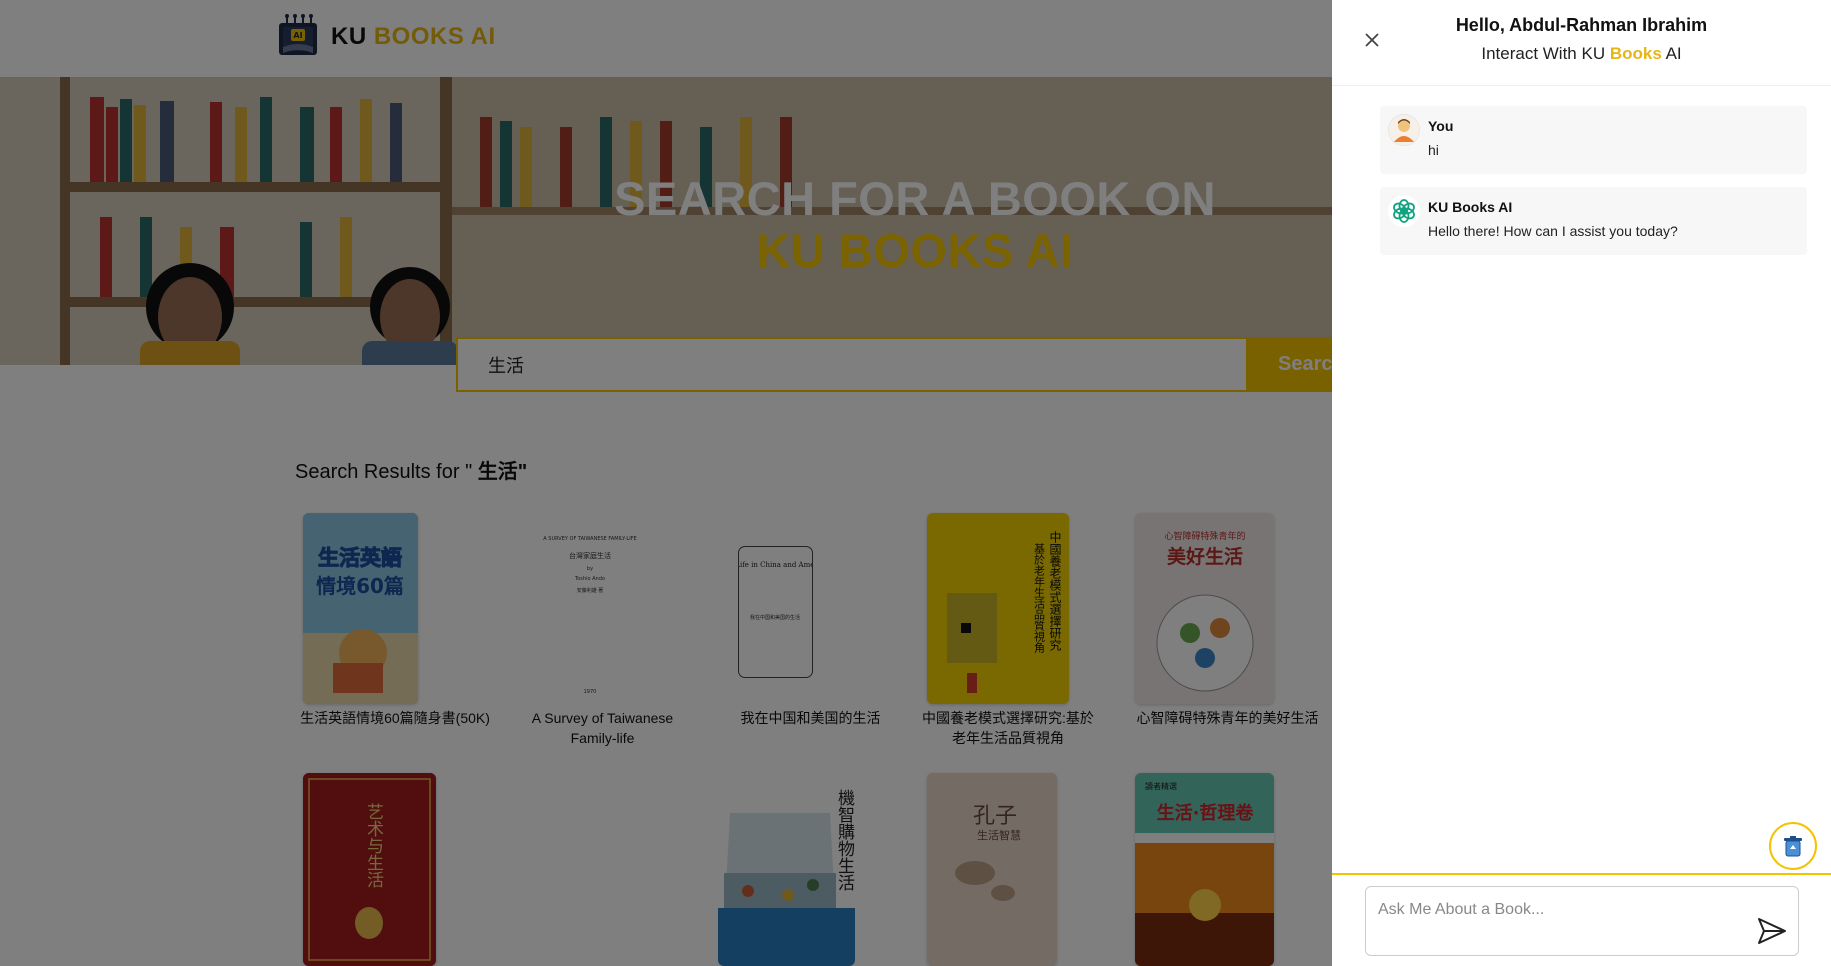 The width and height of the screenshot is (1831, 966). I want to click on chat-header-divider, so click(1581, 85).